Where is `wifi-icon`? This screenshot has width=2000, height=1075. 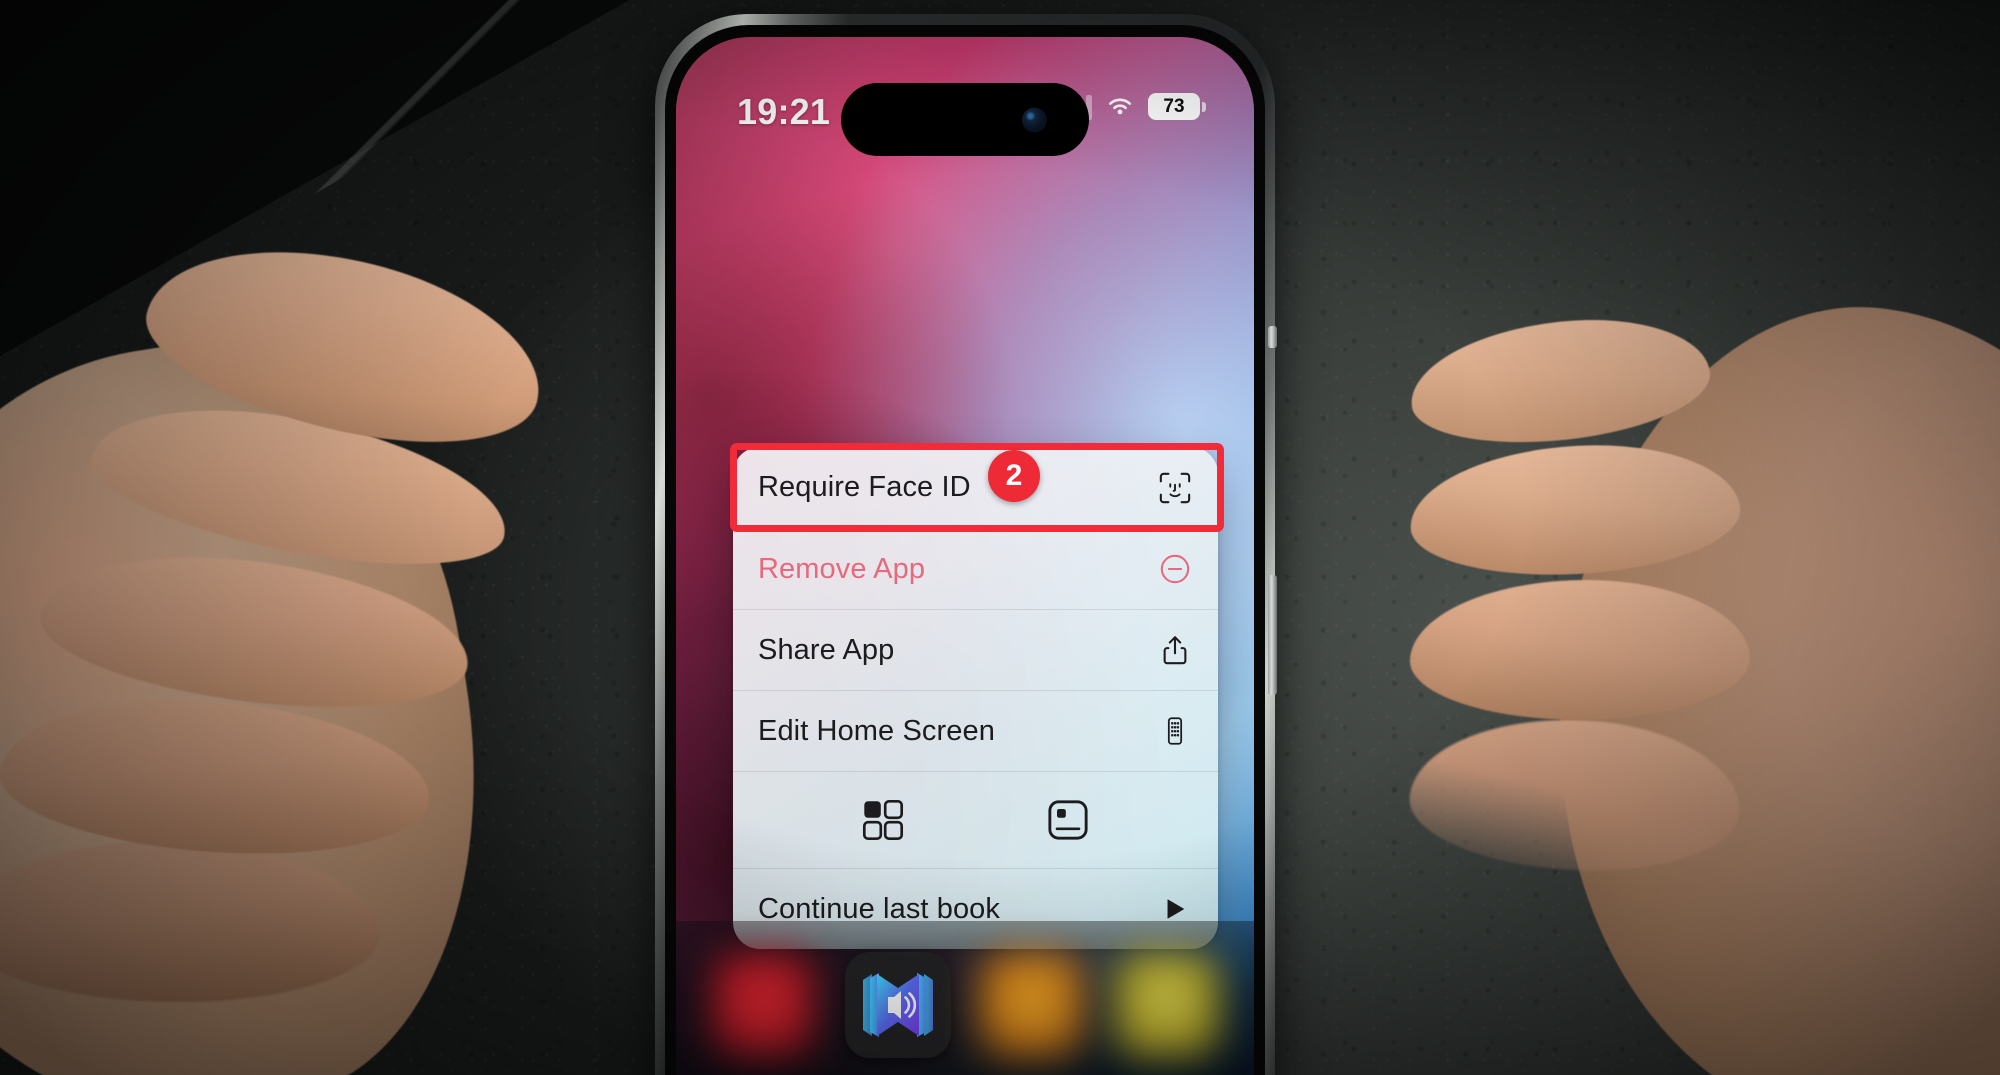
wifi-icon is located at coordinates (1120, 106).